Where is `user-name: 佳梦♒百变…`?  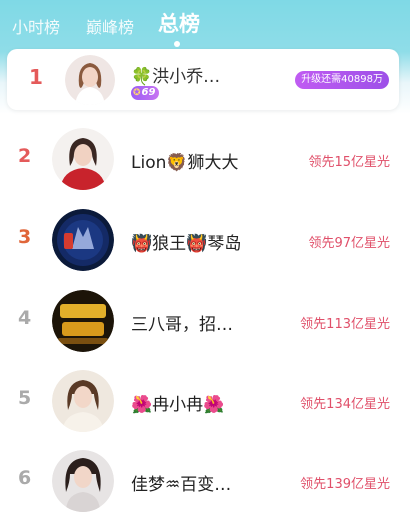
user-name: 佳梦♒百变… is located at coordinates (181, 485).